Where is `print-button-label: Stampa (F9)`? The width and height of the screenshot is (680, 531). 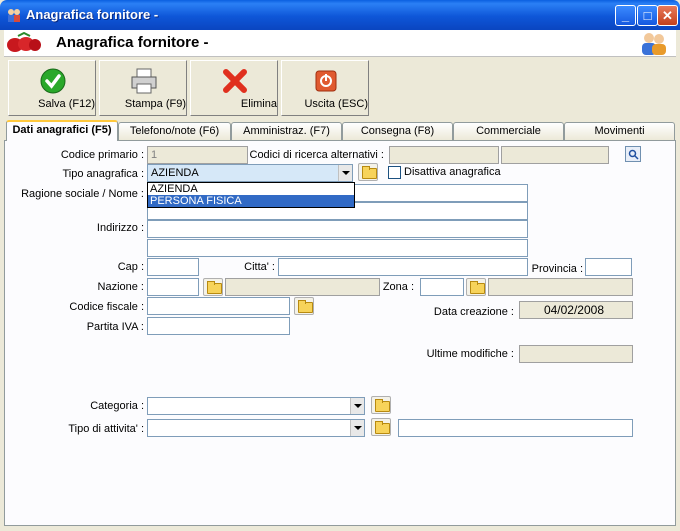
print-button-label: Stampa (F9) is located at coordinates (155, 104).